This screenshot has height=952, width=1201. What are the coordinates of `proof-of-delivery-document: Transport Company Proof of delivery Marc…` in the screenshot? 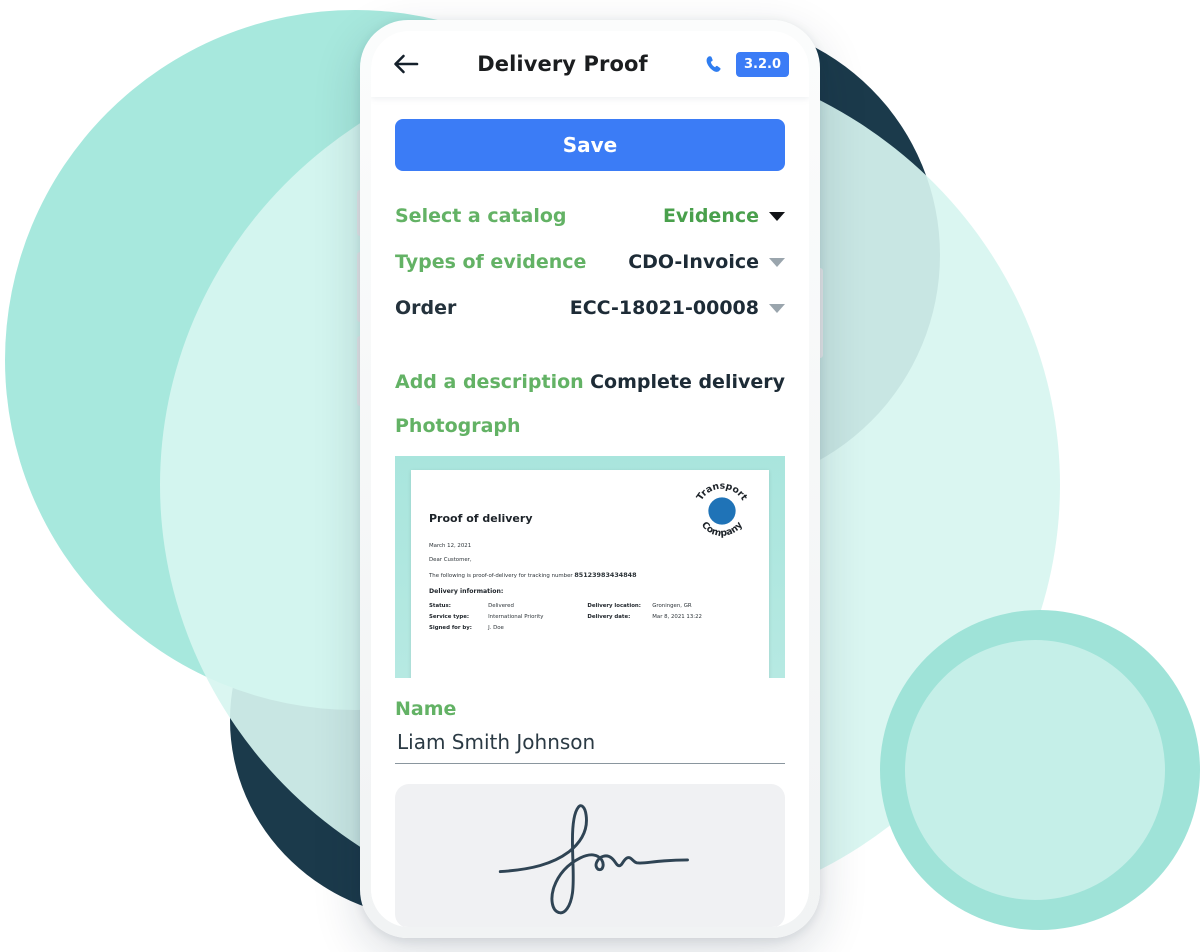 It's located at (590, 574).